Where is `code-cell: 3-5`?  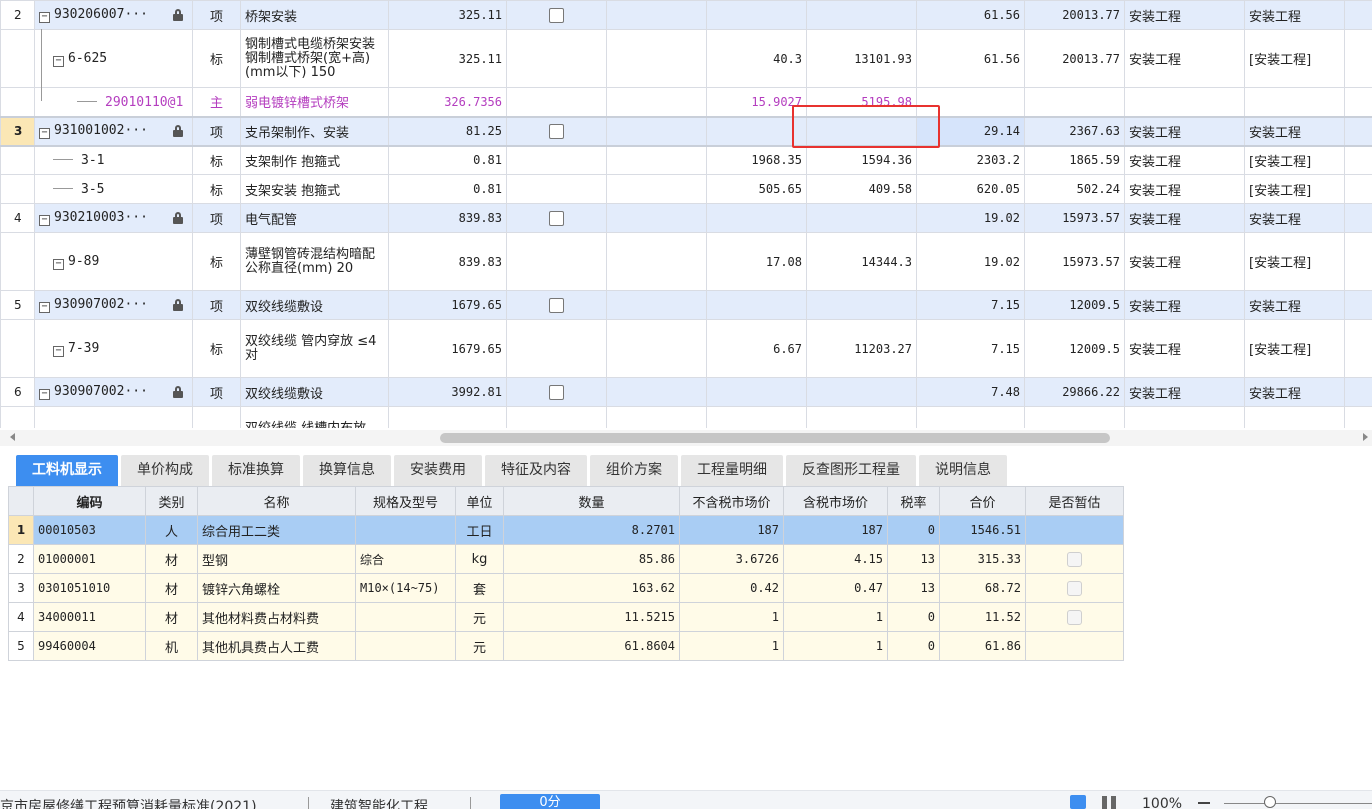
code-cell: 3-5 is located at coordinates (113, 189).